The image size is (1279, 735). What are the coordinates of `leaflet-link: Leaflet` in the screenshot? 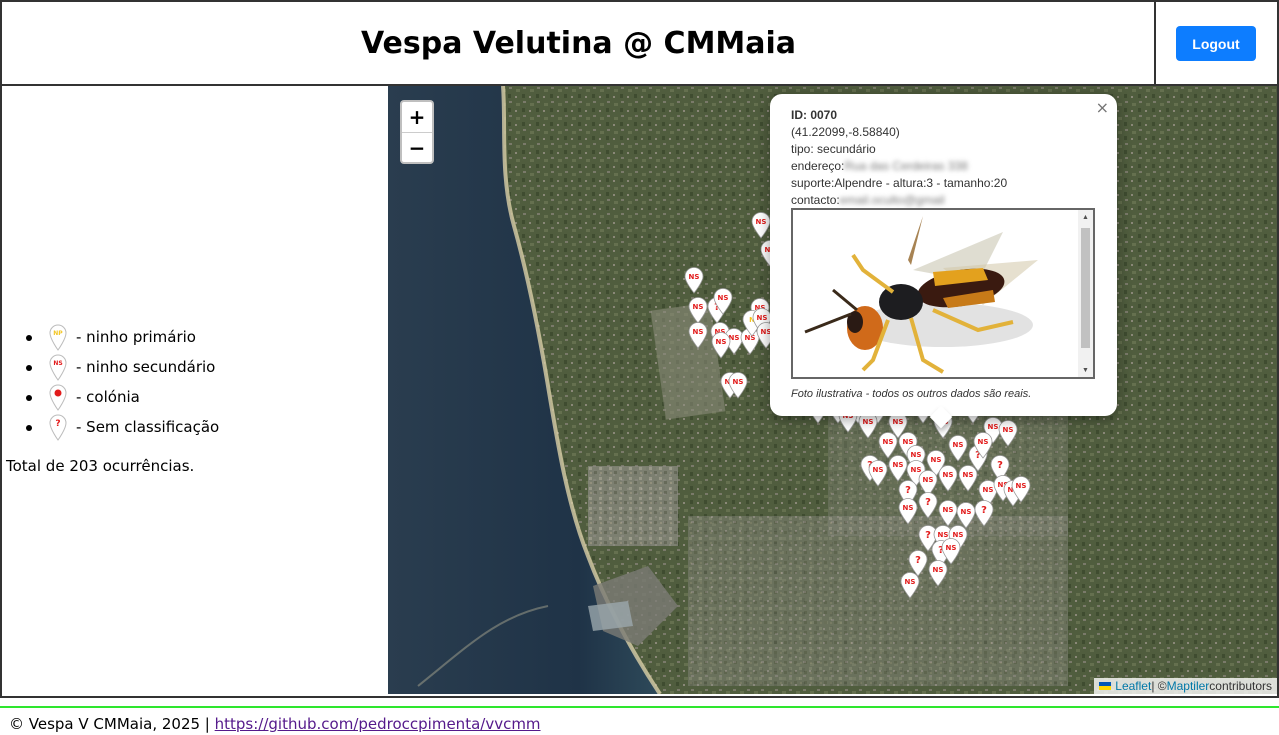 It's located at (1133, 686).